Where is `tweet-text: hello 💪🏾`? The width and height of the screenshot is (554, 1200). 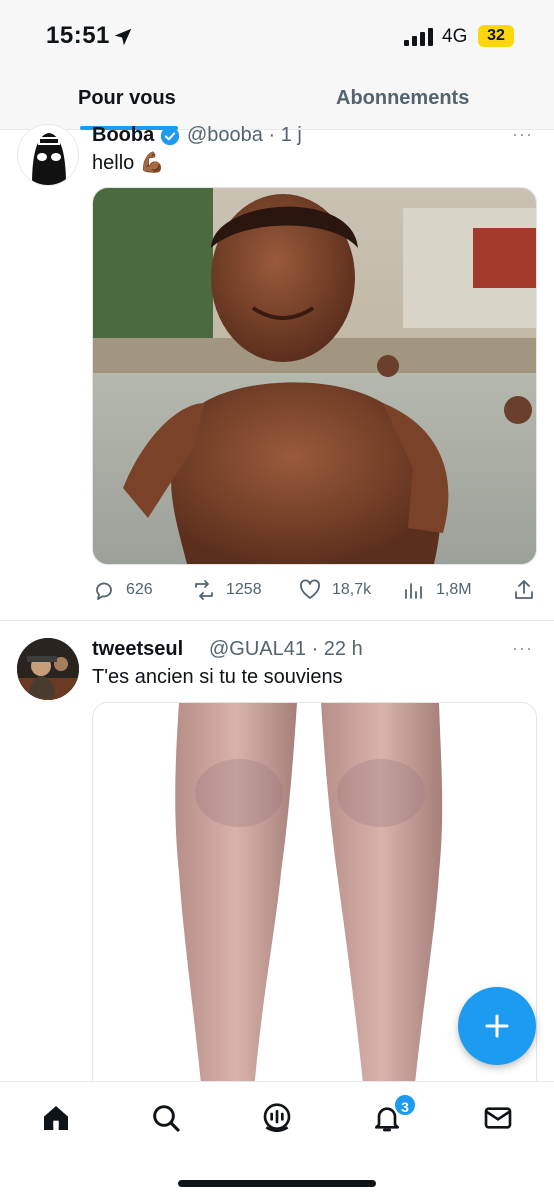 tweet-text: hello 💪🏾 is located at coordinates (128, 163).